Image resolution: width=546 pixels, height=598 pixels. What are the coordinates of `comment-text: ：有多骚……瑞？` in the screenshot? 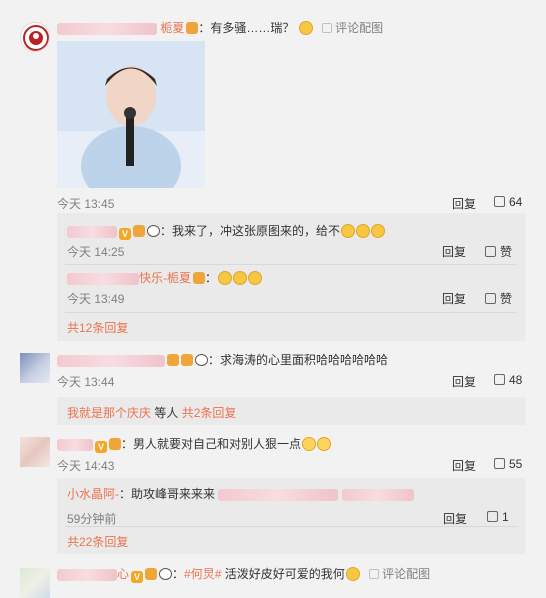 It's located at (246, 28).